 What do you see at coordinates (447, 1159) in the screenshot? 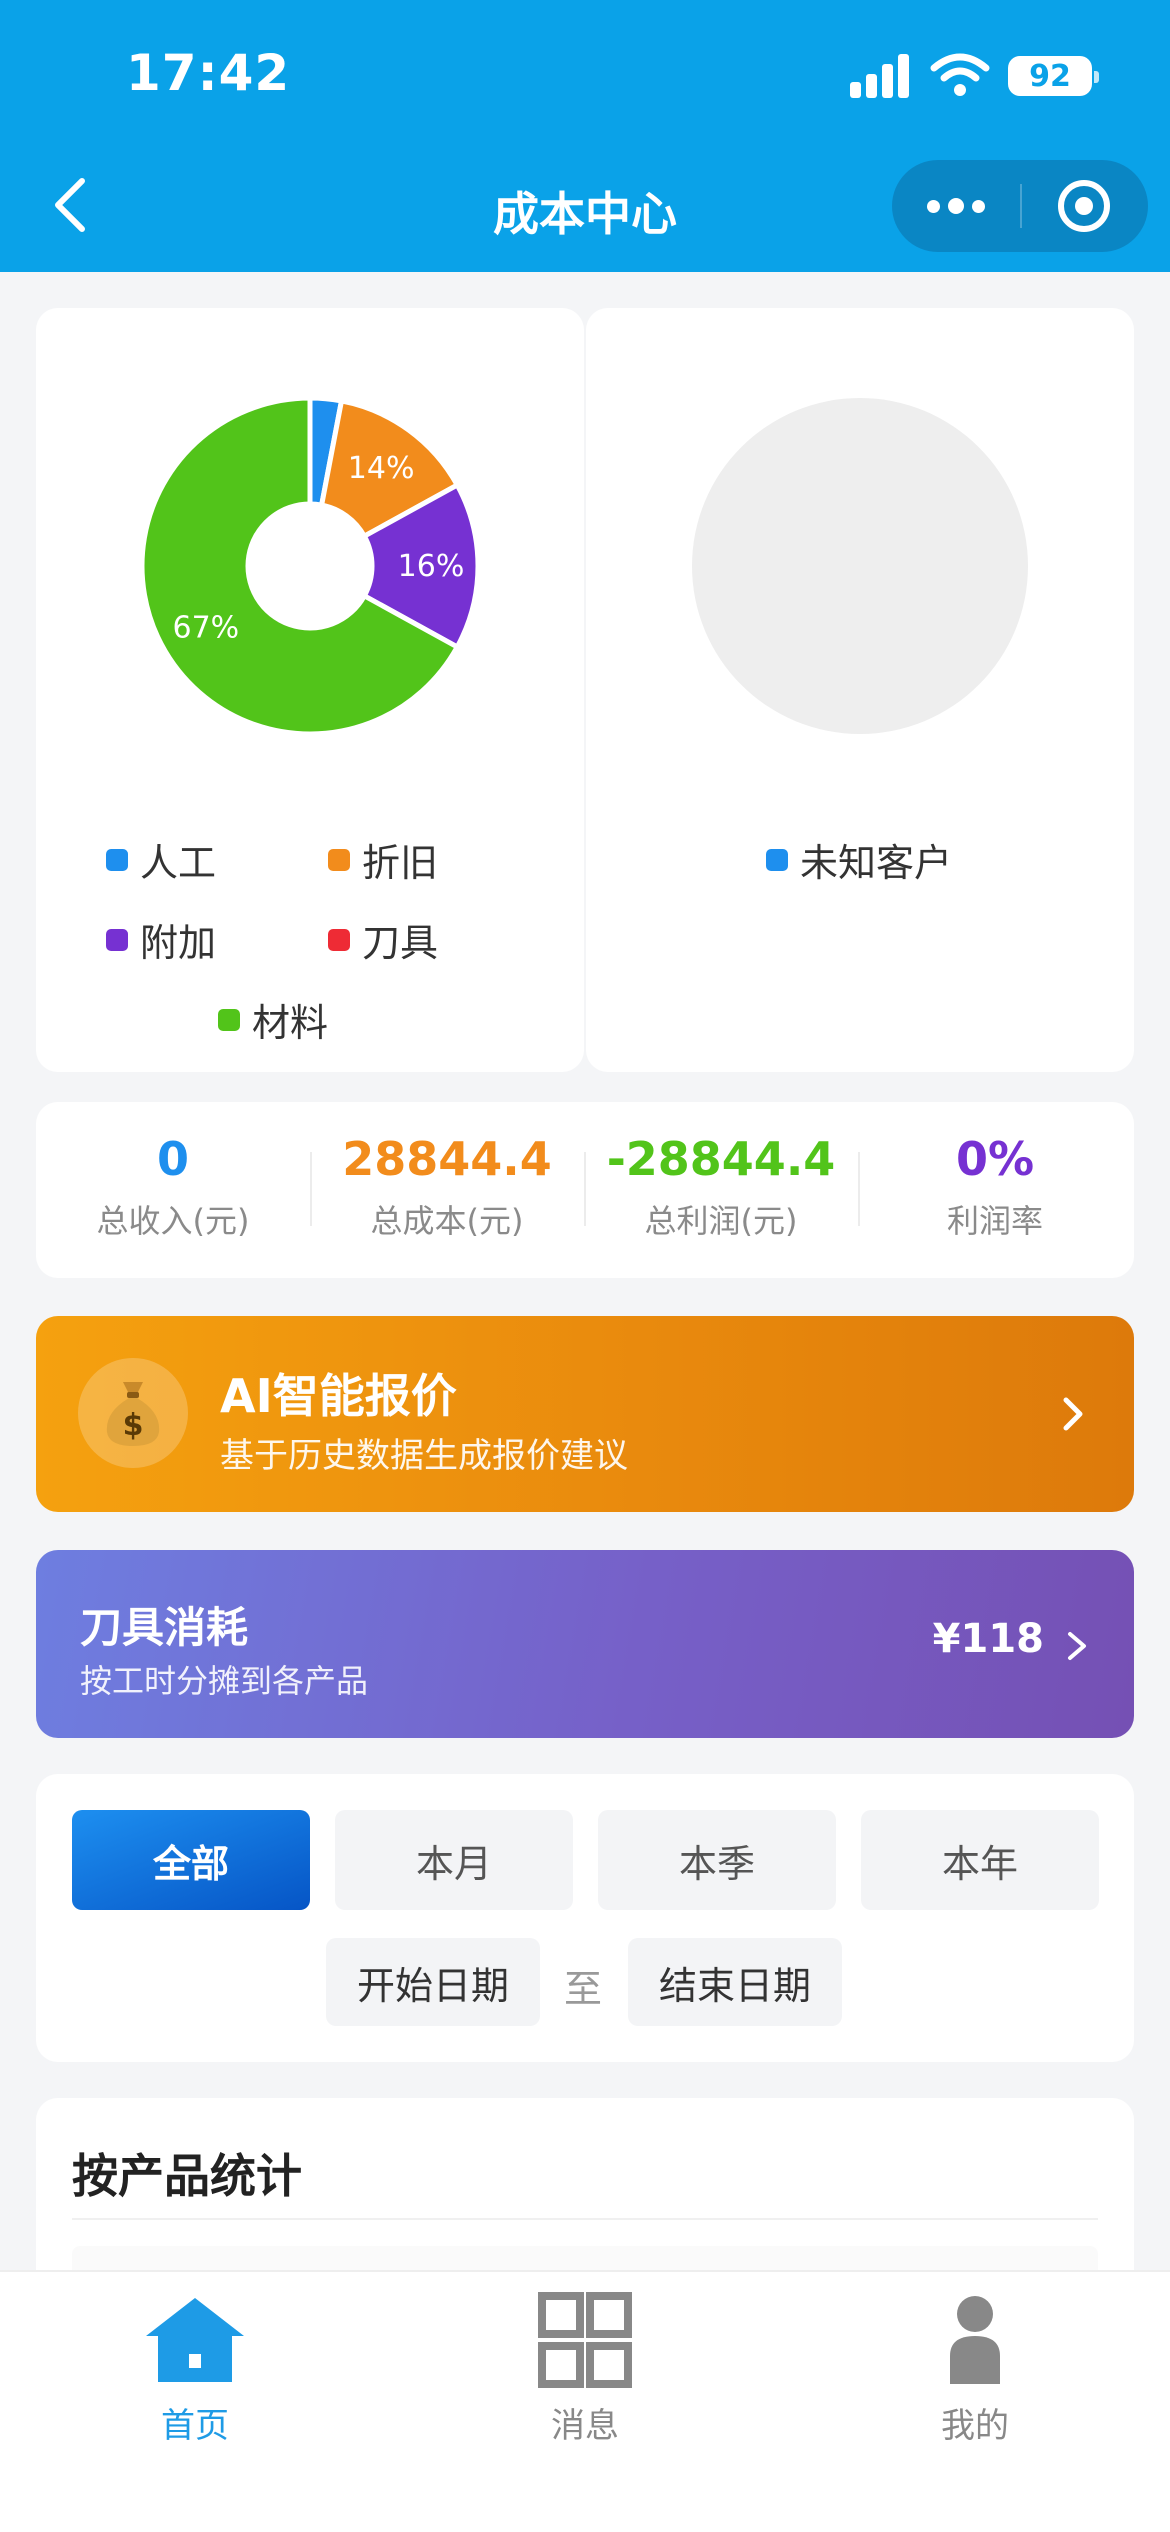
I see `stat-value: 28844.4` at bounding box center [447, 1159].